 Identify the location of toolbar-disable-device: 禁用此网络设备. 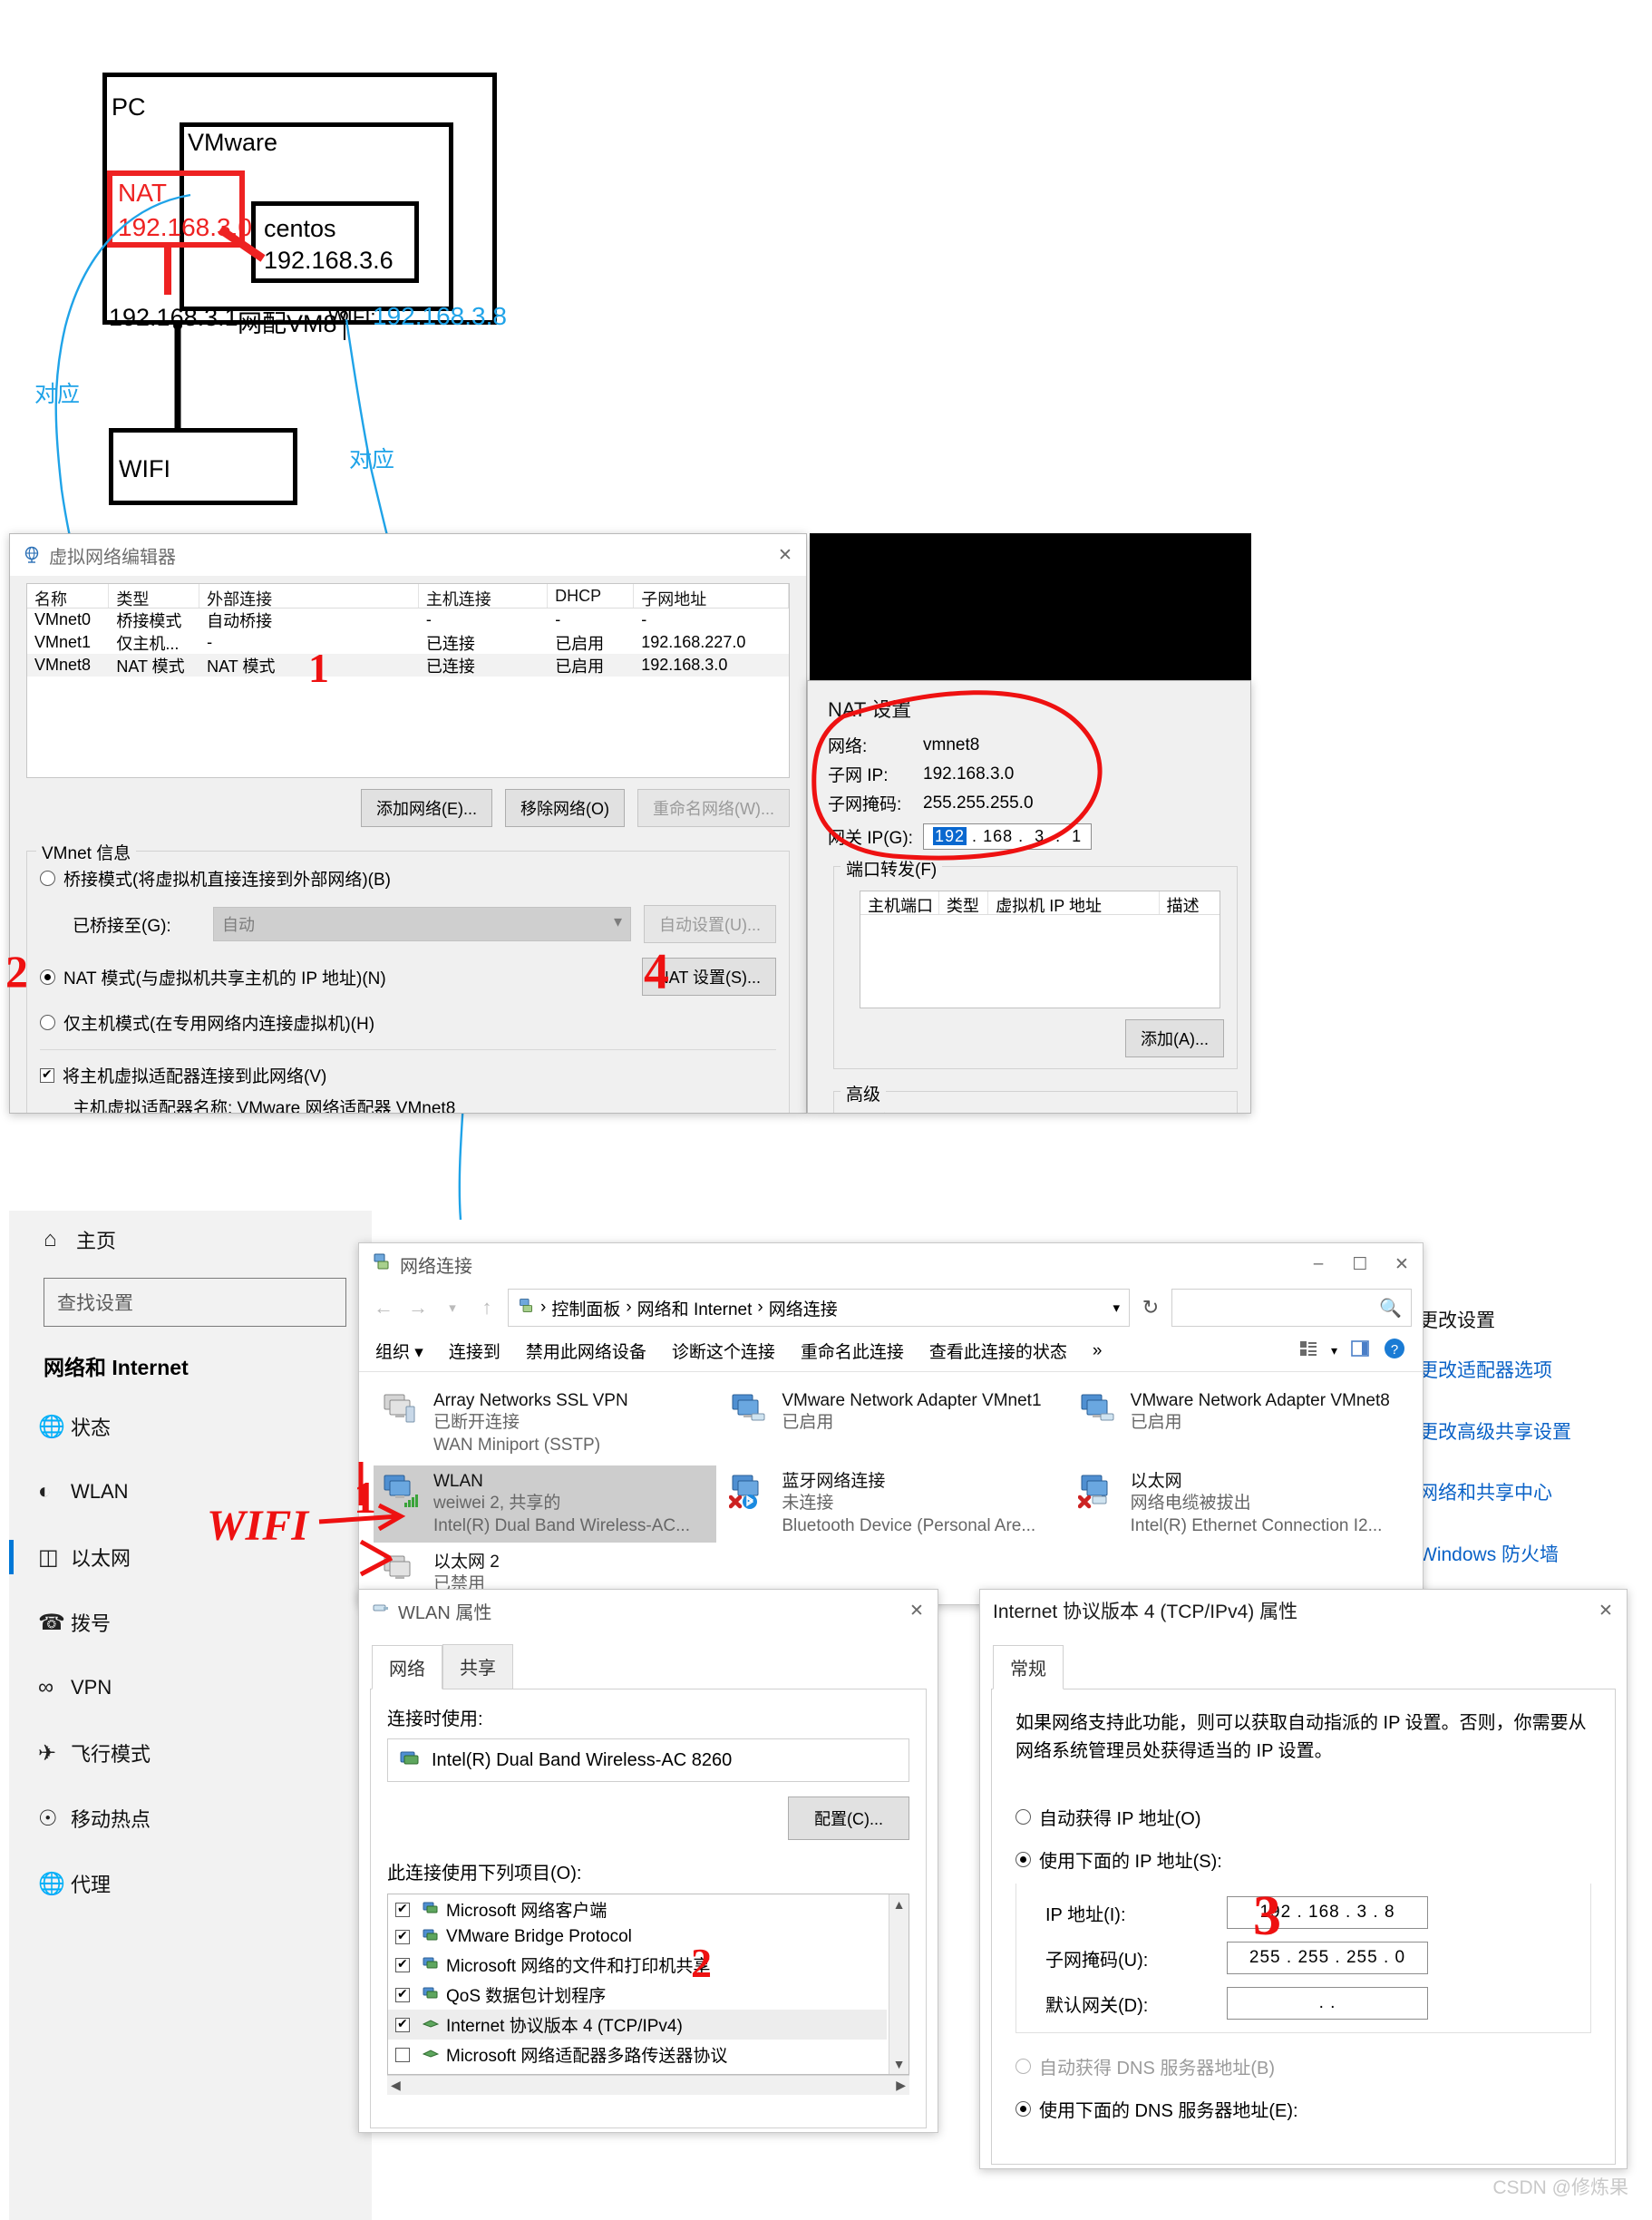
(586, 1351).